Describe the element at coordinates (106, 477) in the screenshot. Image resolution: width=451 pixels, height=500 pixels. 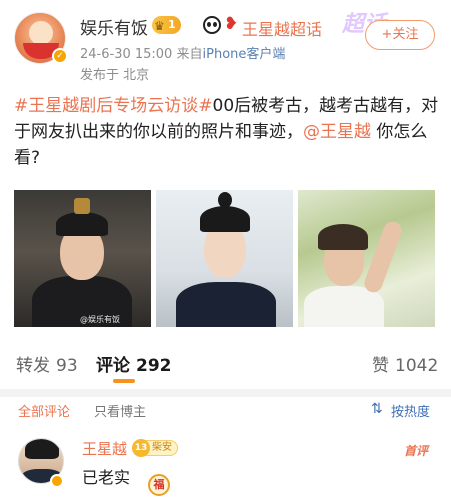
I see `comment-text: 已老实` at that location.